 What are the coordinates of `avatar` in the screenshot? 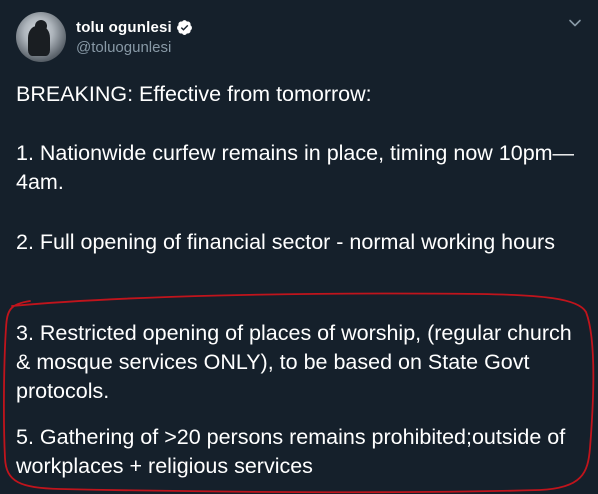 It's located at (41, 37).